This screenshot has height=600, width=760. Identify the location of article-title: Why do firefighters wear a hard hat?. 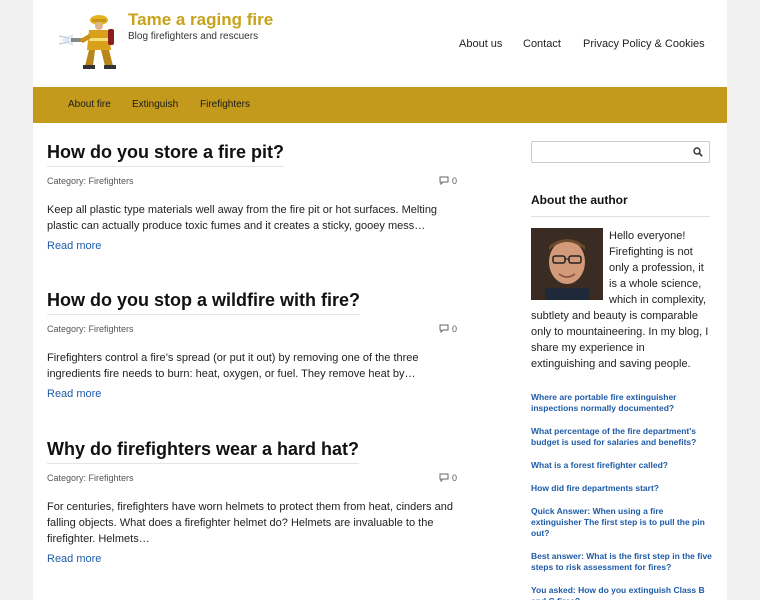
(203, 451).